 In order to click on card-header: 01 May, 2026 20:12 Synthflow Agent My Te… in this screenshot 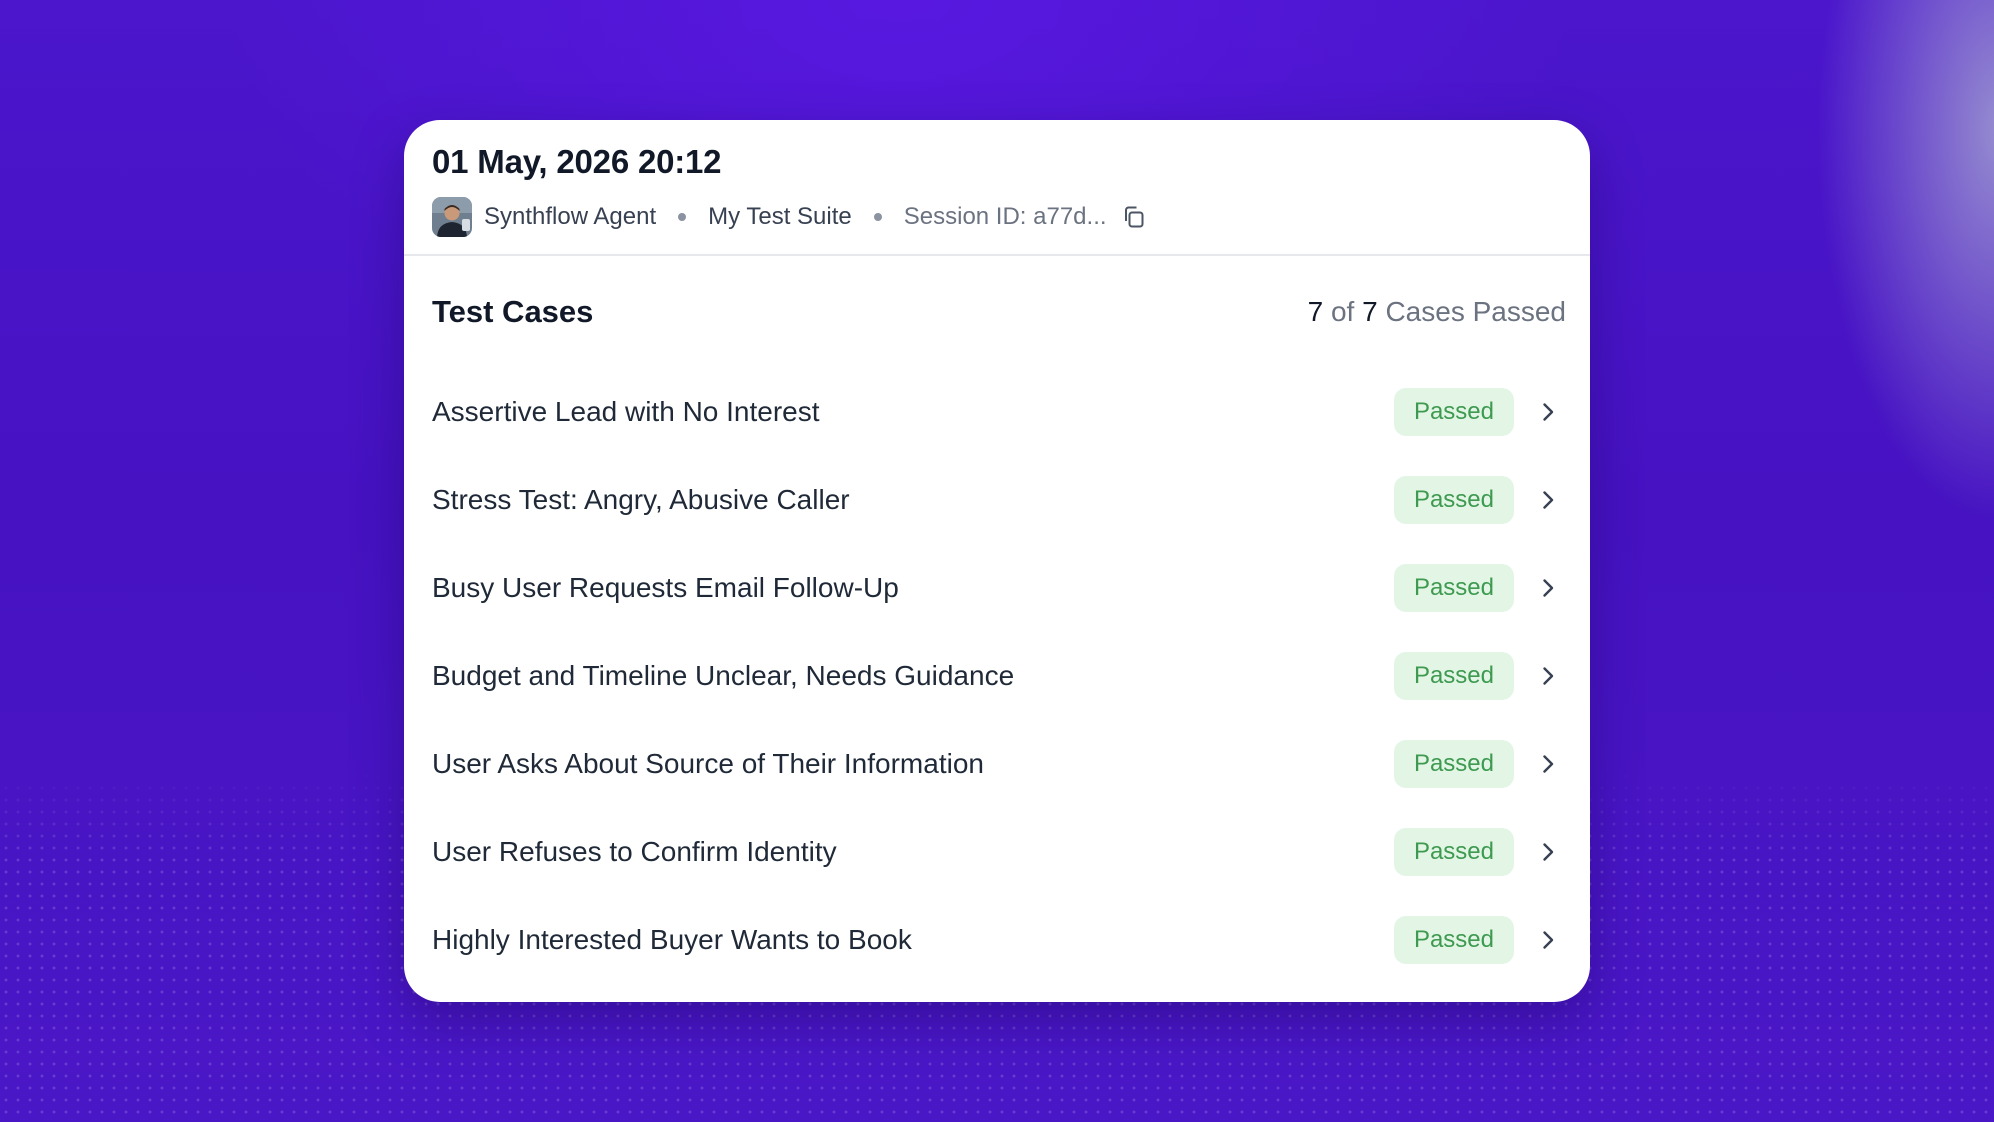, I will do `click(997, 188)`.